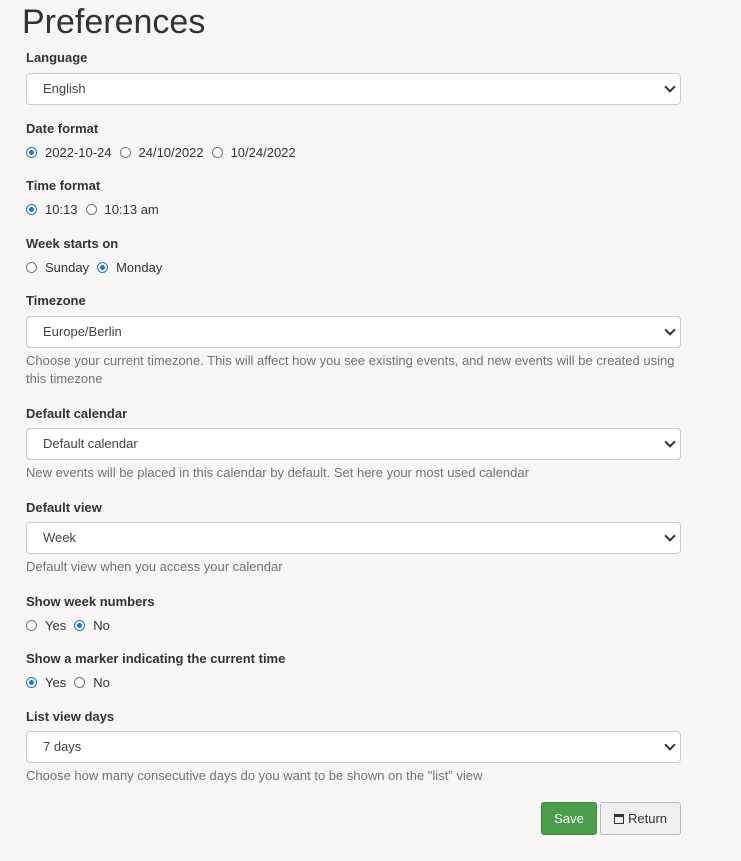 This screenshot has height=861, width=741. Describe the element at coordinates (353, 89) in the screenshot. I see `language-select: English` at that location.